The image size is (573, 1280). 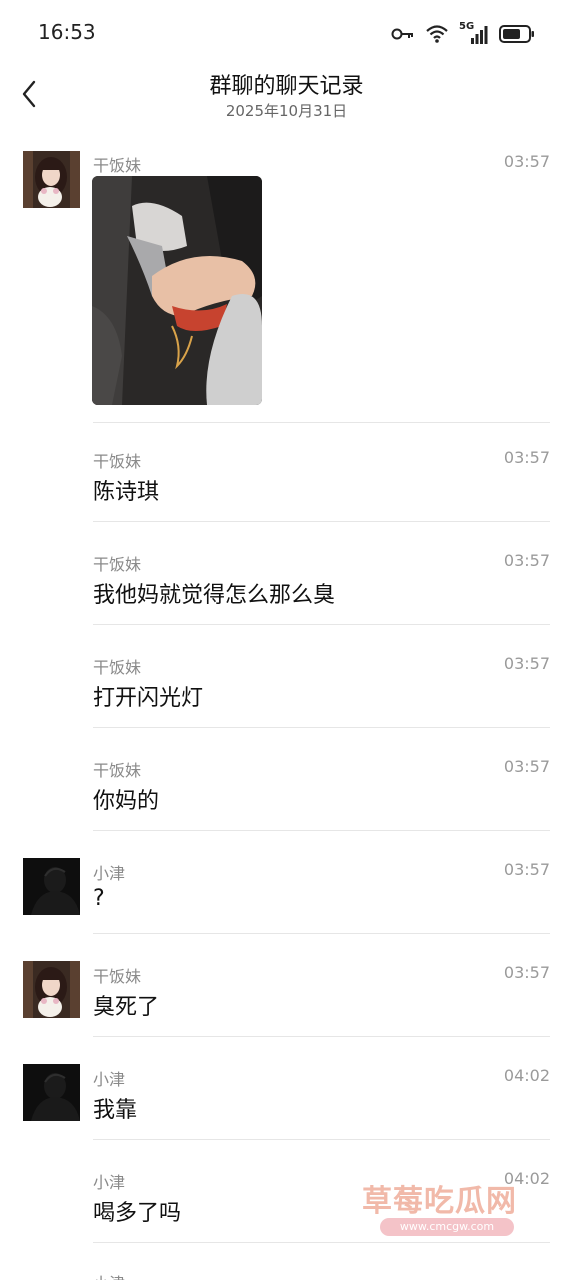 I want to click on message-item: 干饭妹 03:57 我他妈就觉得怎么那么臭, so click(x=286, y=584).